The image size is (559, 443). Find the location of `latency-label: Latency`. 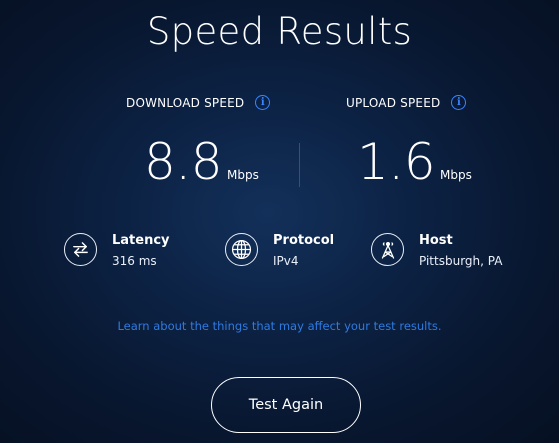

latency-label: Latency is located at coordinates (141, 240).